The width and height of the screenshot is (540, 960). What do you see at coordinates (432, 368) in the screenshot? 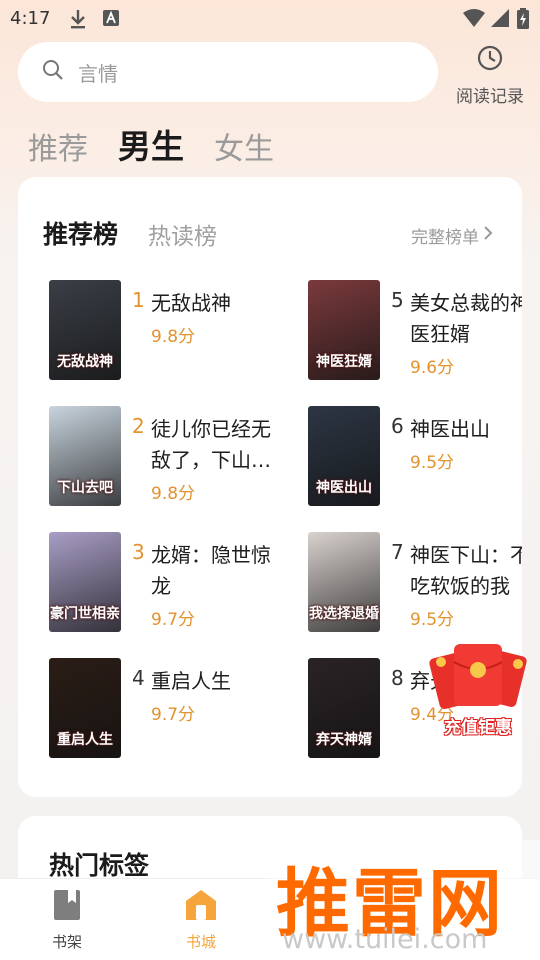
I see `book-score: 9.6分` at bounding box center [432, 368].